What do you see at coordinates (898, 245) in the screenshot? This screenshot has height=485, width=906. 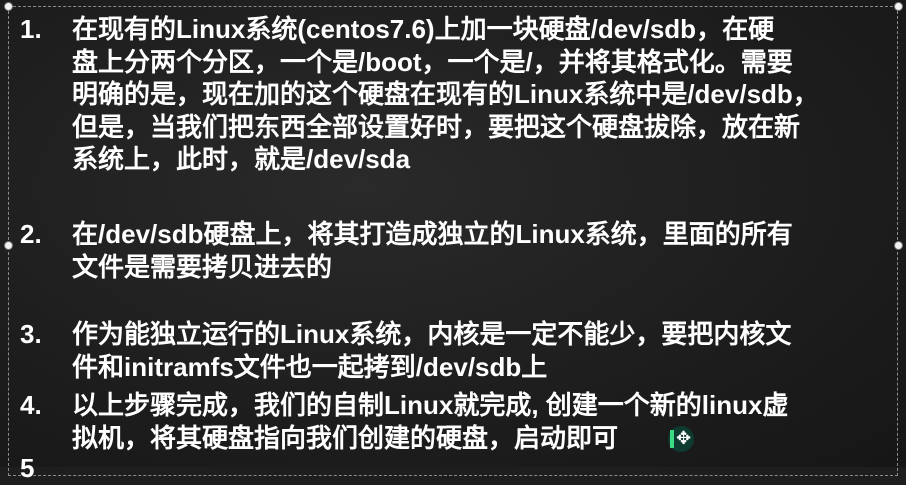 I see `resize-handle-right` at bounding box center [898, 245].